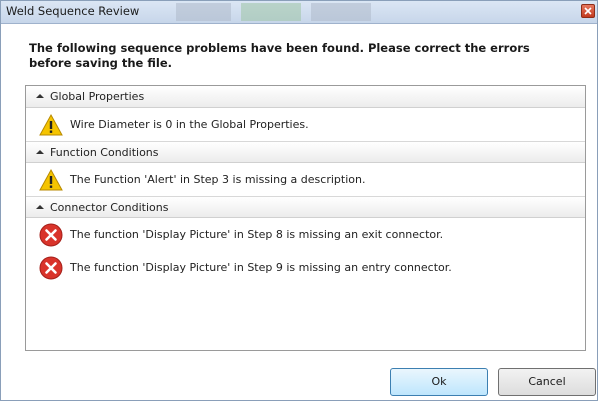 Image resolution: width=600 pixels, height=403 pixels. I want to click on cancel-button: Cancel, so click(547, 382).